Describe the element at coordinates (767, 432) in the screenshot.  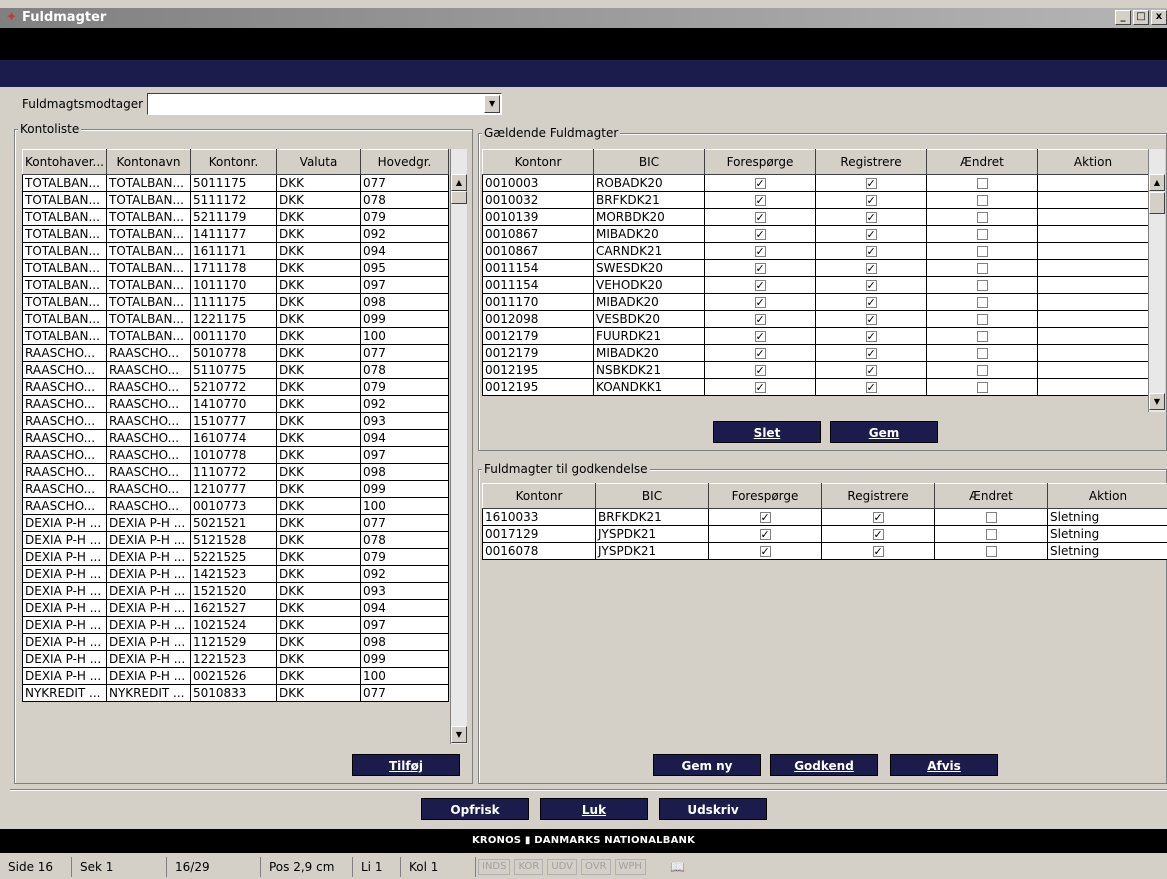
I see `delete-button: Slet` at that location.